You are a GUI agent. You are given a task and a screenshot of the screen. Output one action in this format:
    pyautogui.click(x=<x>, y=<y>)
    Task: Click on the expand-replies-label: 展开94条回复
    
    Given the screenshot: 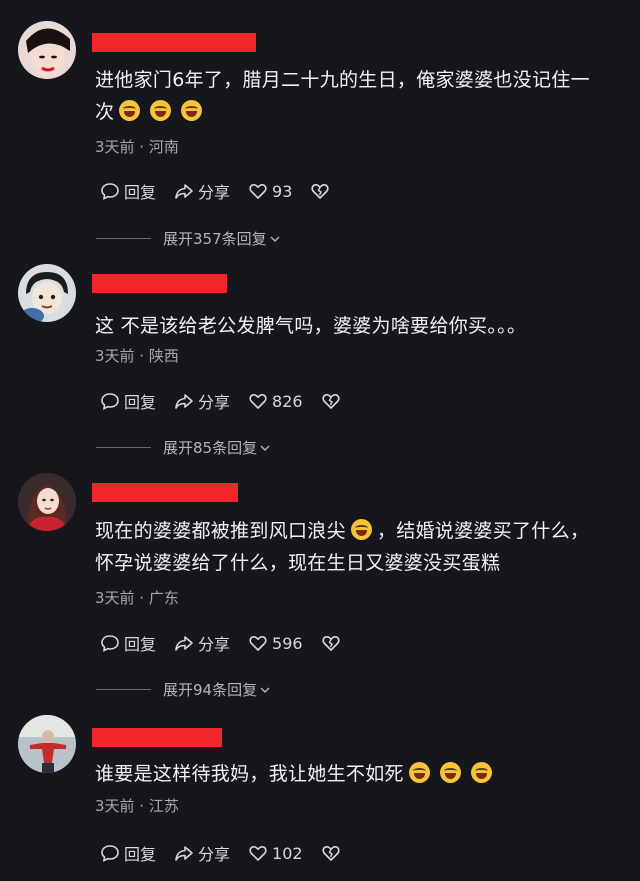 What is the action you would take?
    pyautogui.click(x=210, y=690)
    